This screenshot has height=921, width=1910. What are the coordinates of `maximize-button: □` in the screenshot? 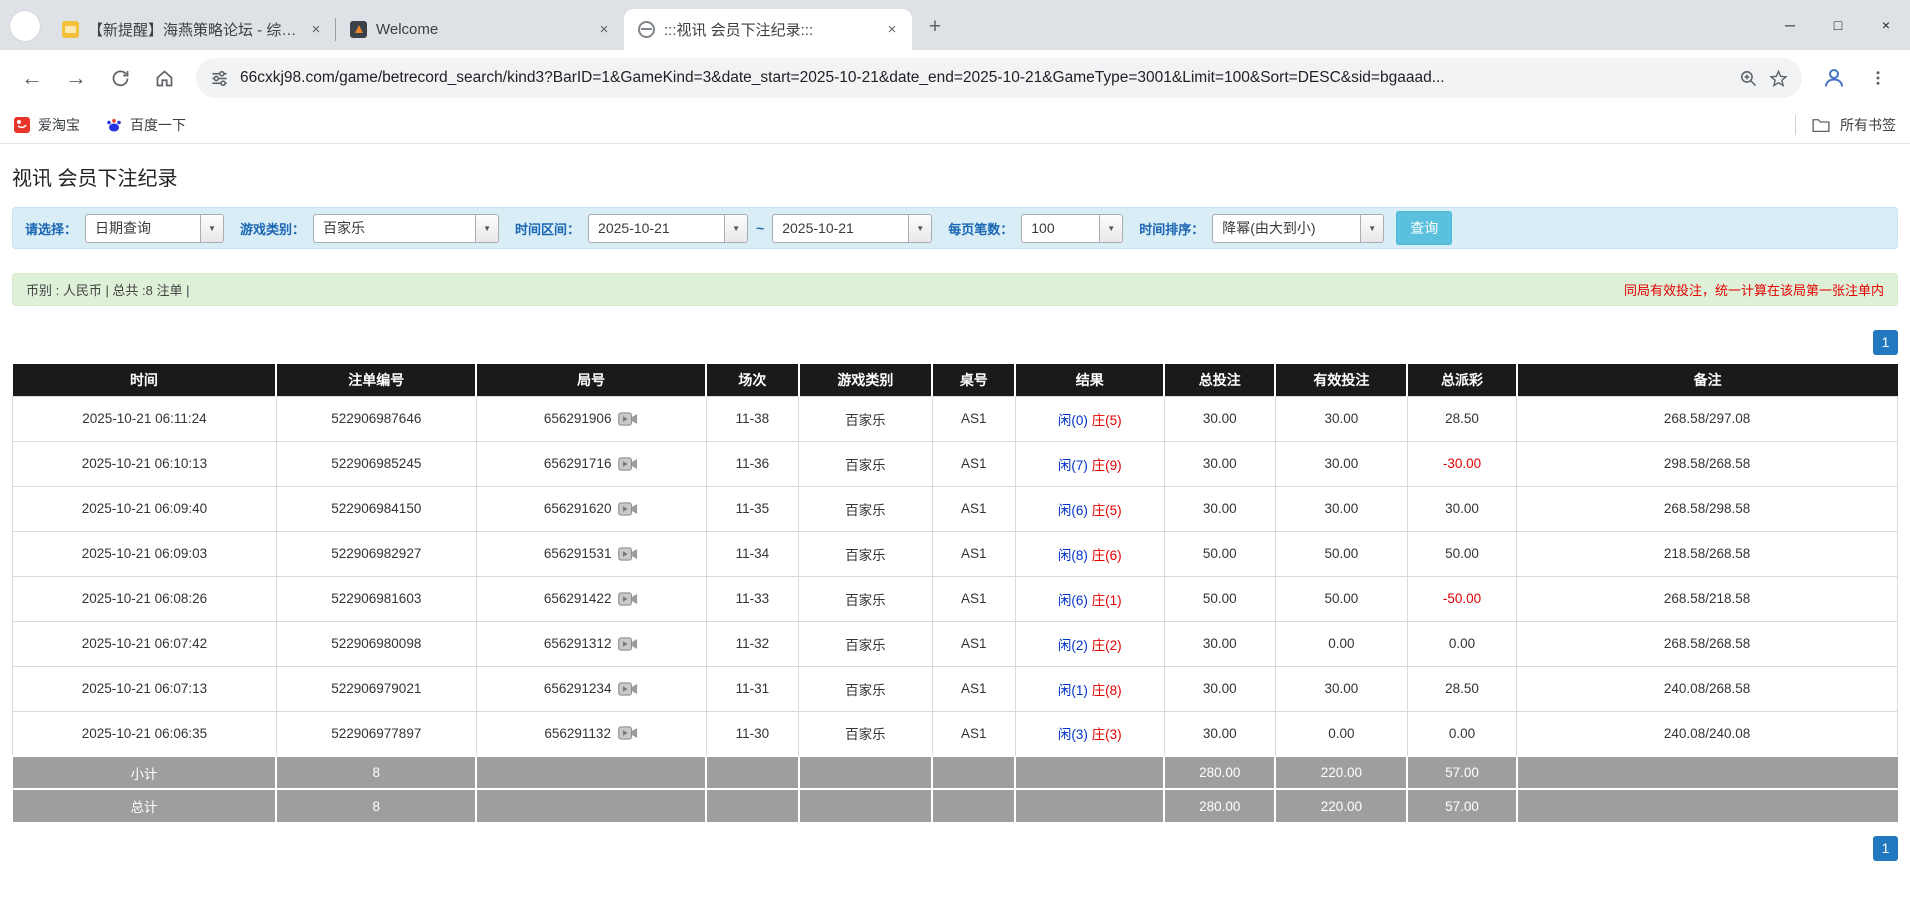 It's located at (1838, 25).